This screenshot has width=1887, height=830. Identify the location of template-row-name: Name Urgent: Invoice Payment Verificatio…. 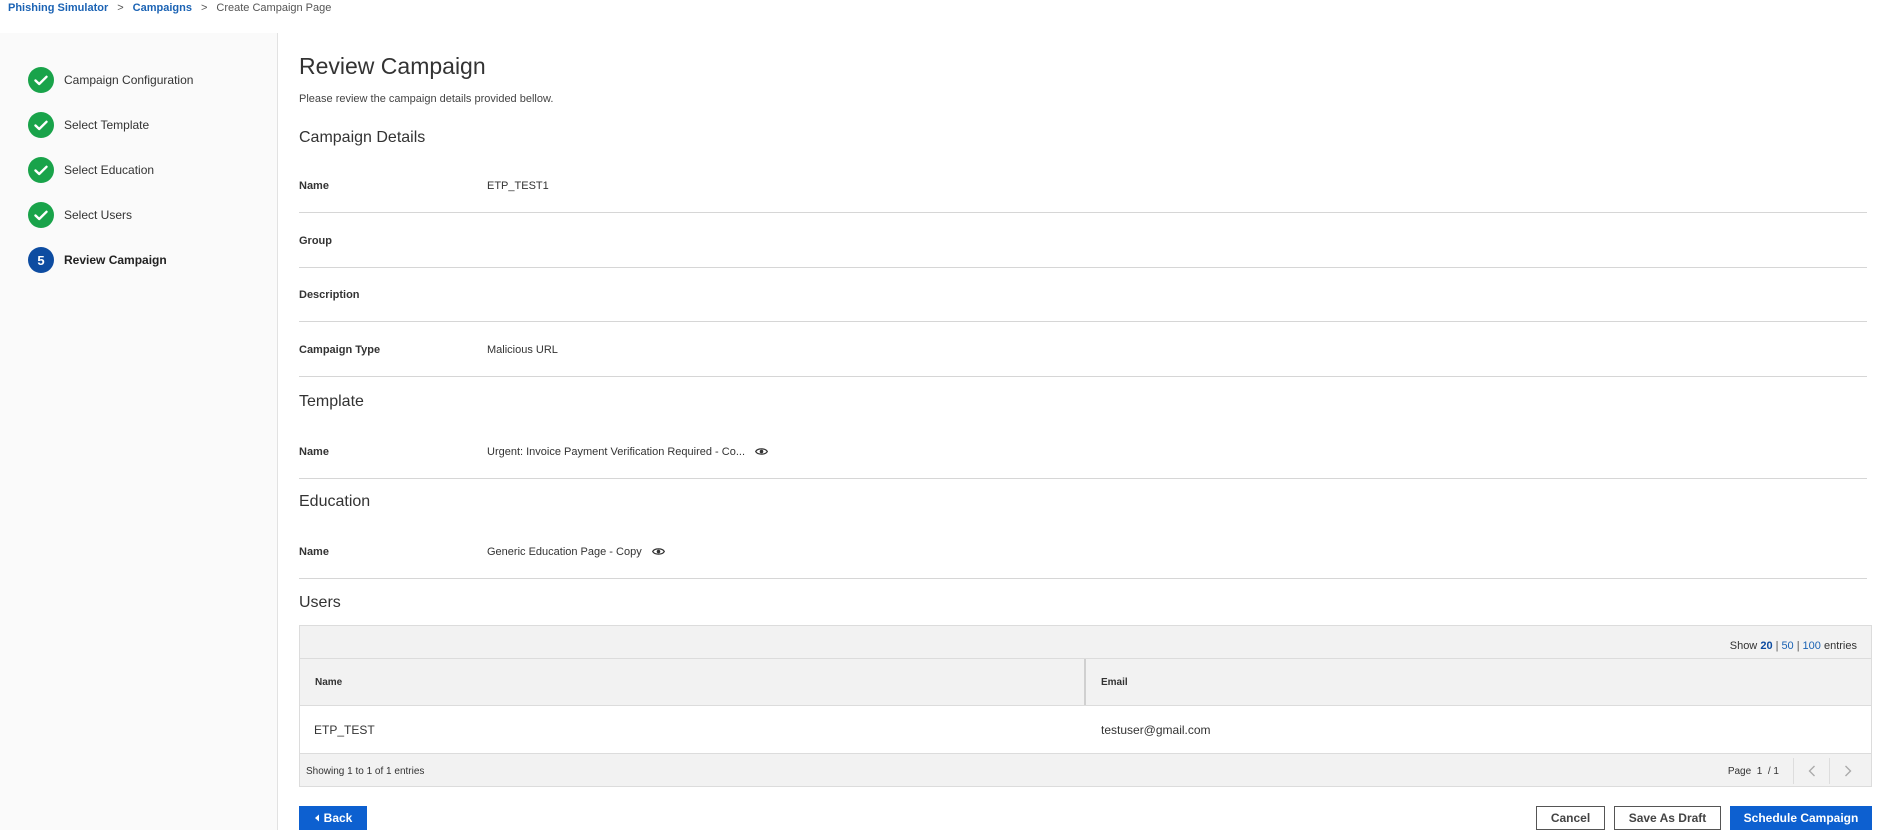
(1083, 452).